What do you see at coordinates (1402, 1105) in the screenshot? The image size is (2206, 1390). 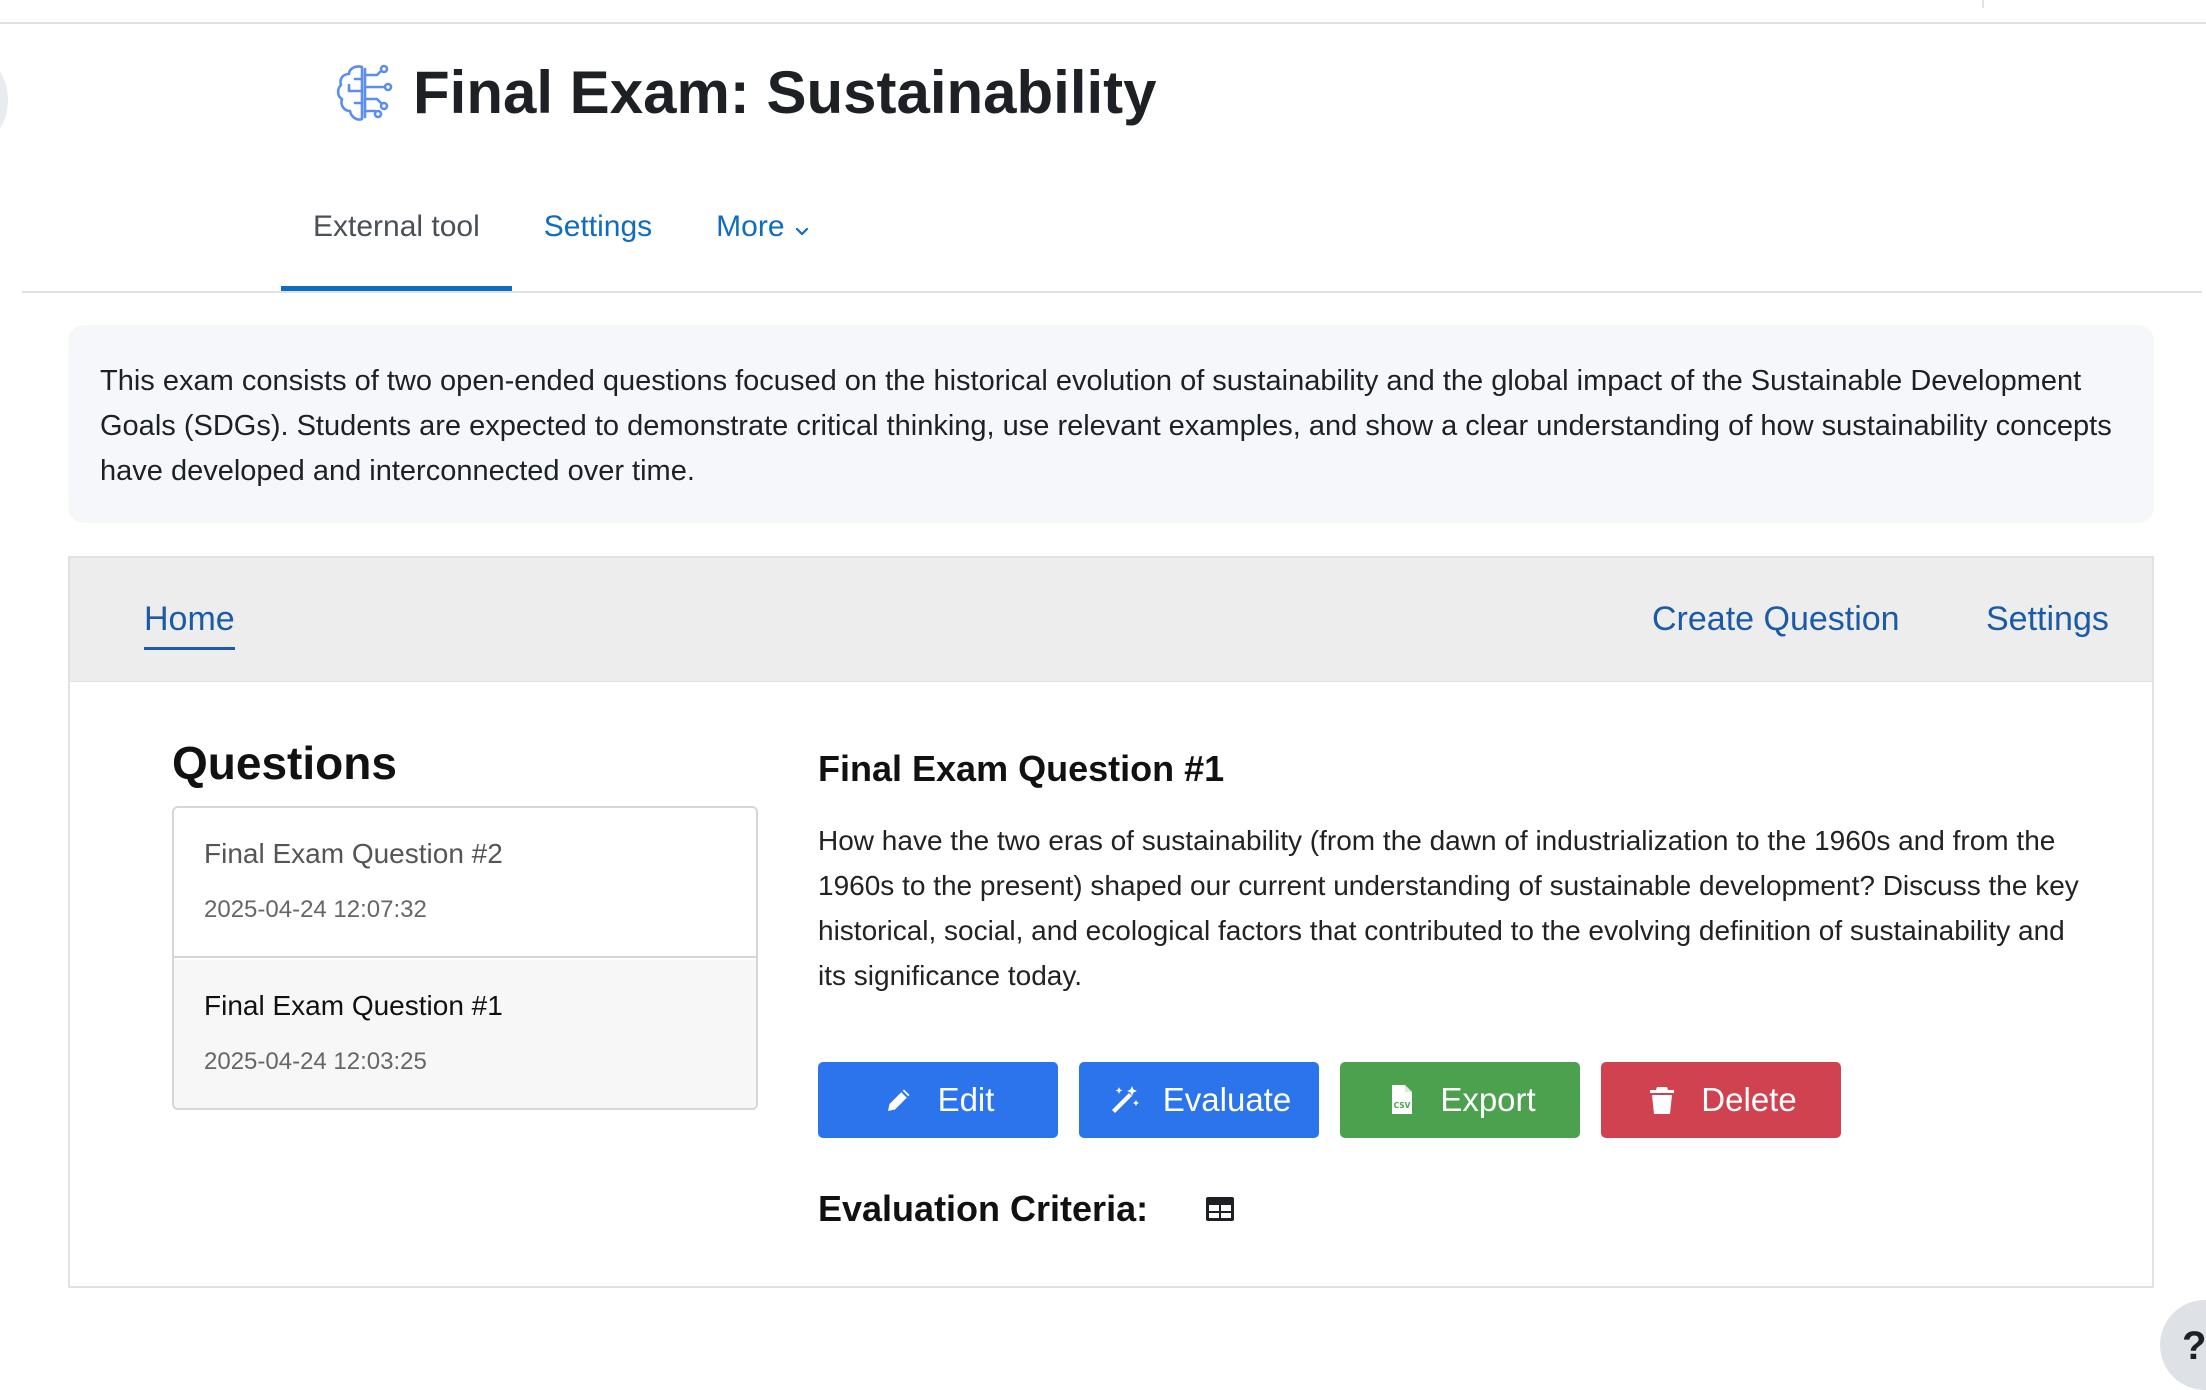 I see `svg-text: CSV` at bounding box center [1402, 1105].